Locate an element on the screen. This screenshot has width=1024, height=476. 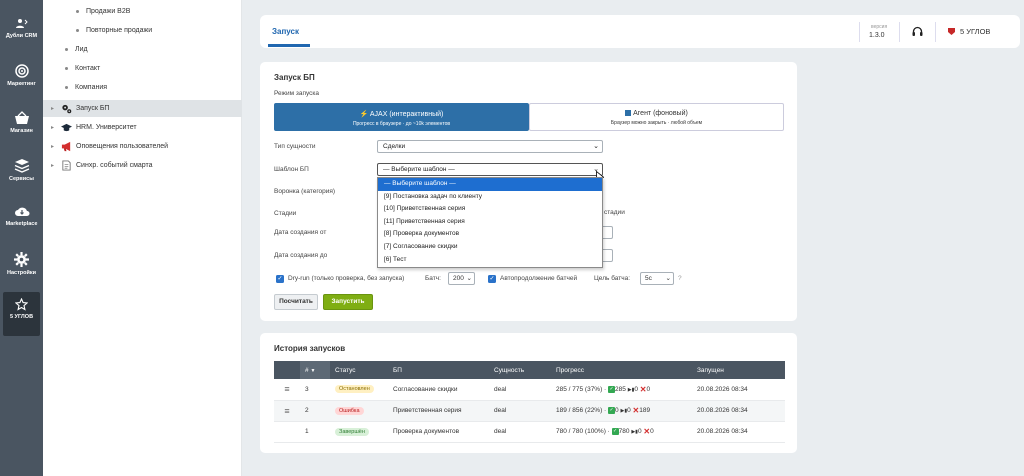
column-header-id: # ▼ is located at coordinates (315, 370).